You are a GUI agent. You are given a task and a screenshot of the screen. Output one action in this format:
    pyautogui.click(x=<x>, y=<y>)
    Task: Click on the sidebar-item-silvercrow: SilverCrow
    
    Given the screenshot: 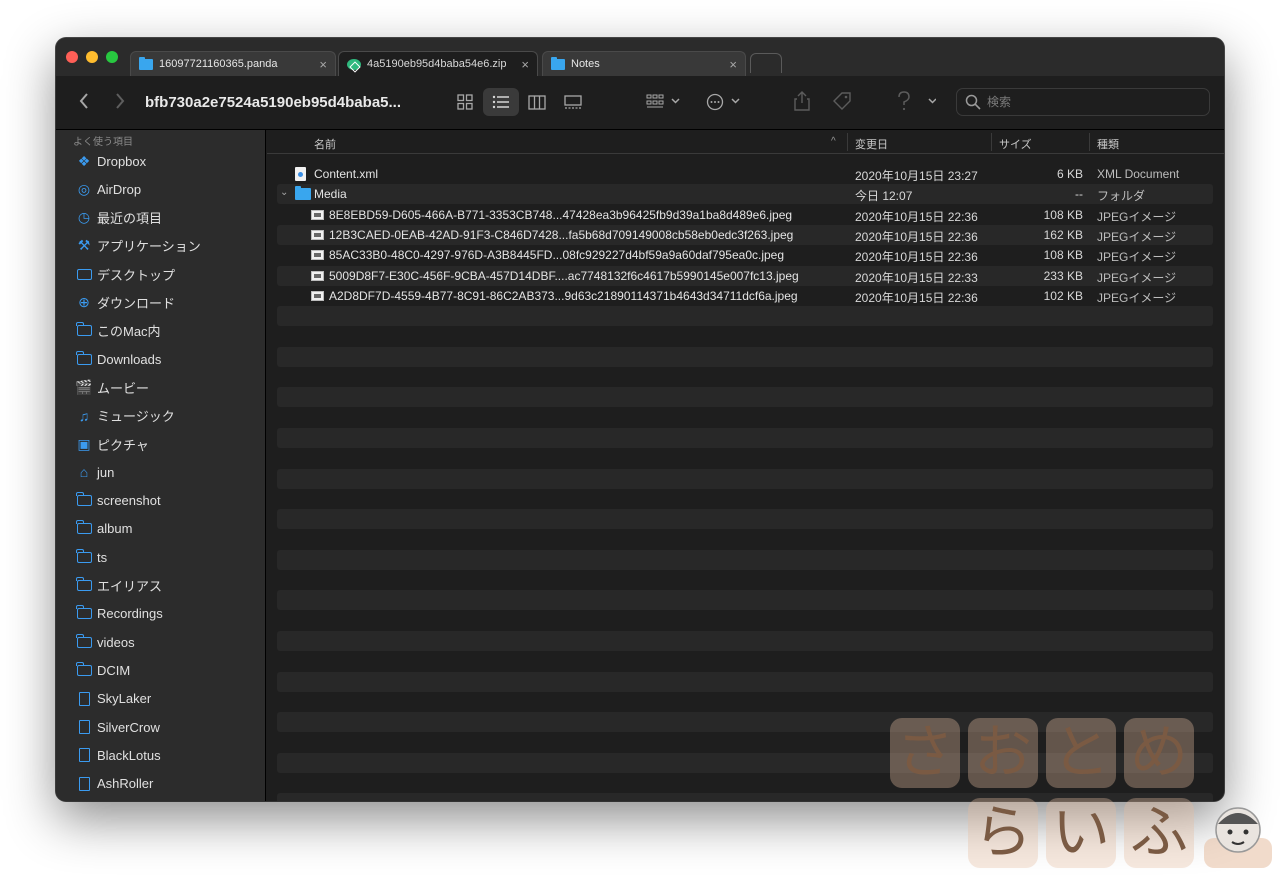 What is the action you would take?
    pyautogui.click(x=164, y=727)
    